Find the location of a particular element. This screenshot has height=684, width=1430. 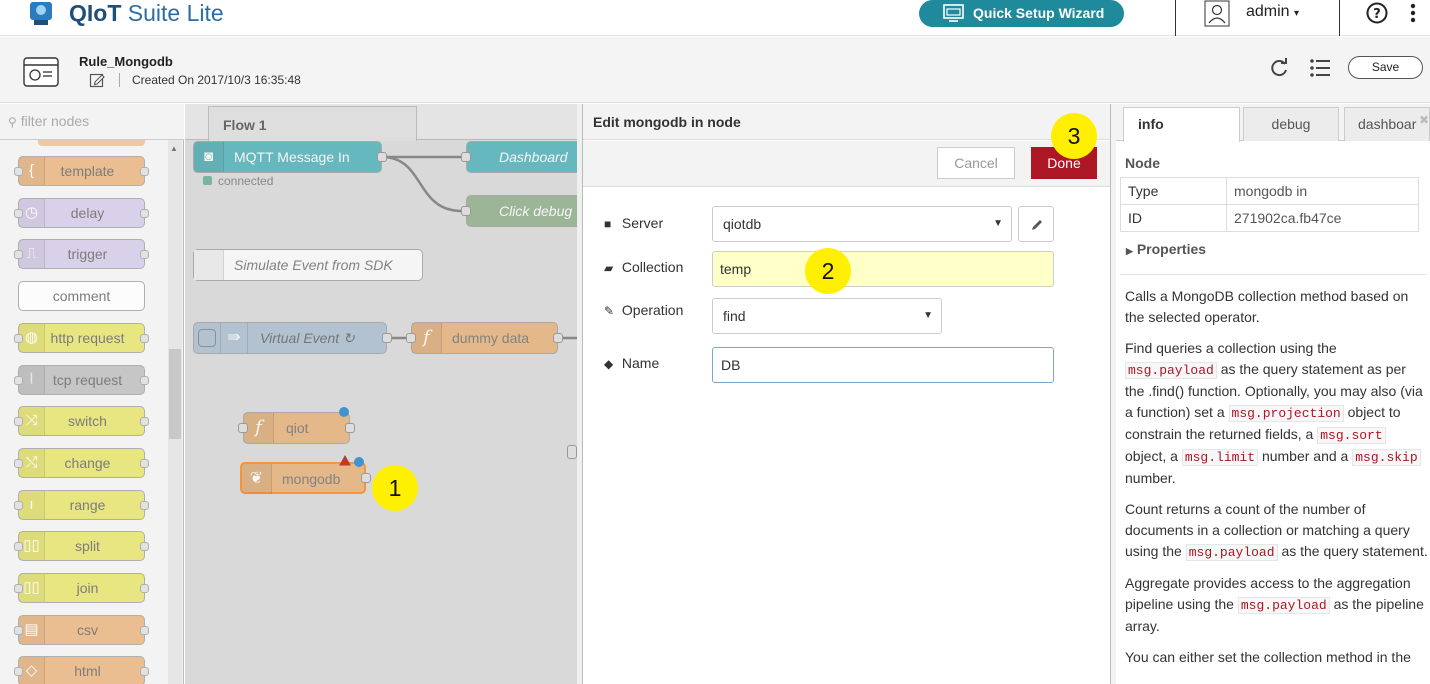

click-debug-node: Click debug is located at coordinates (526, 211).